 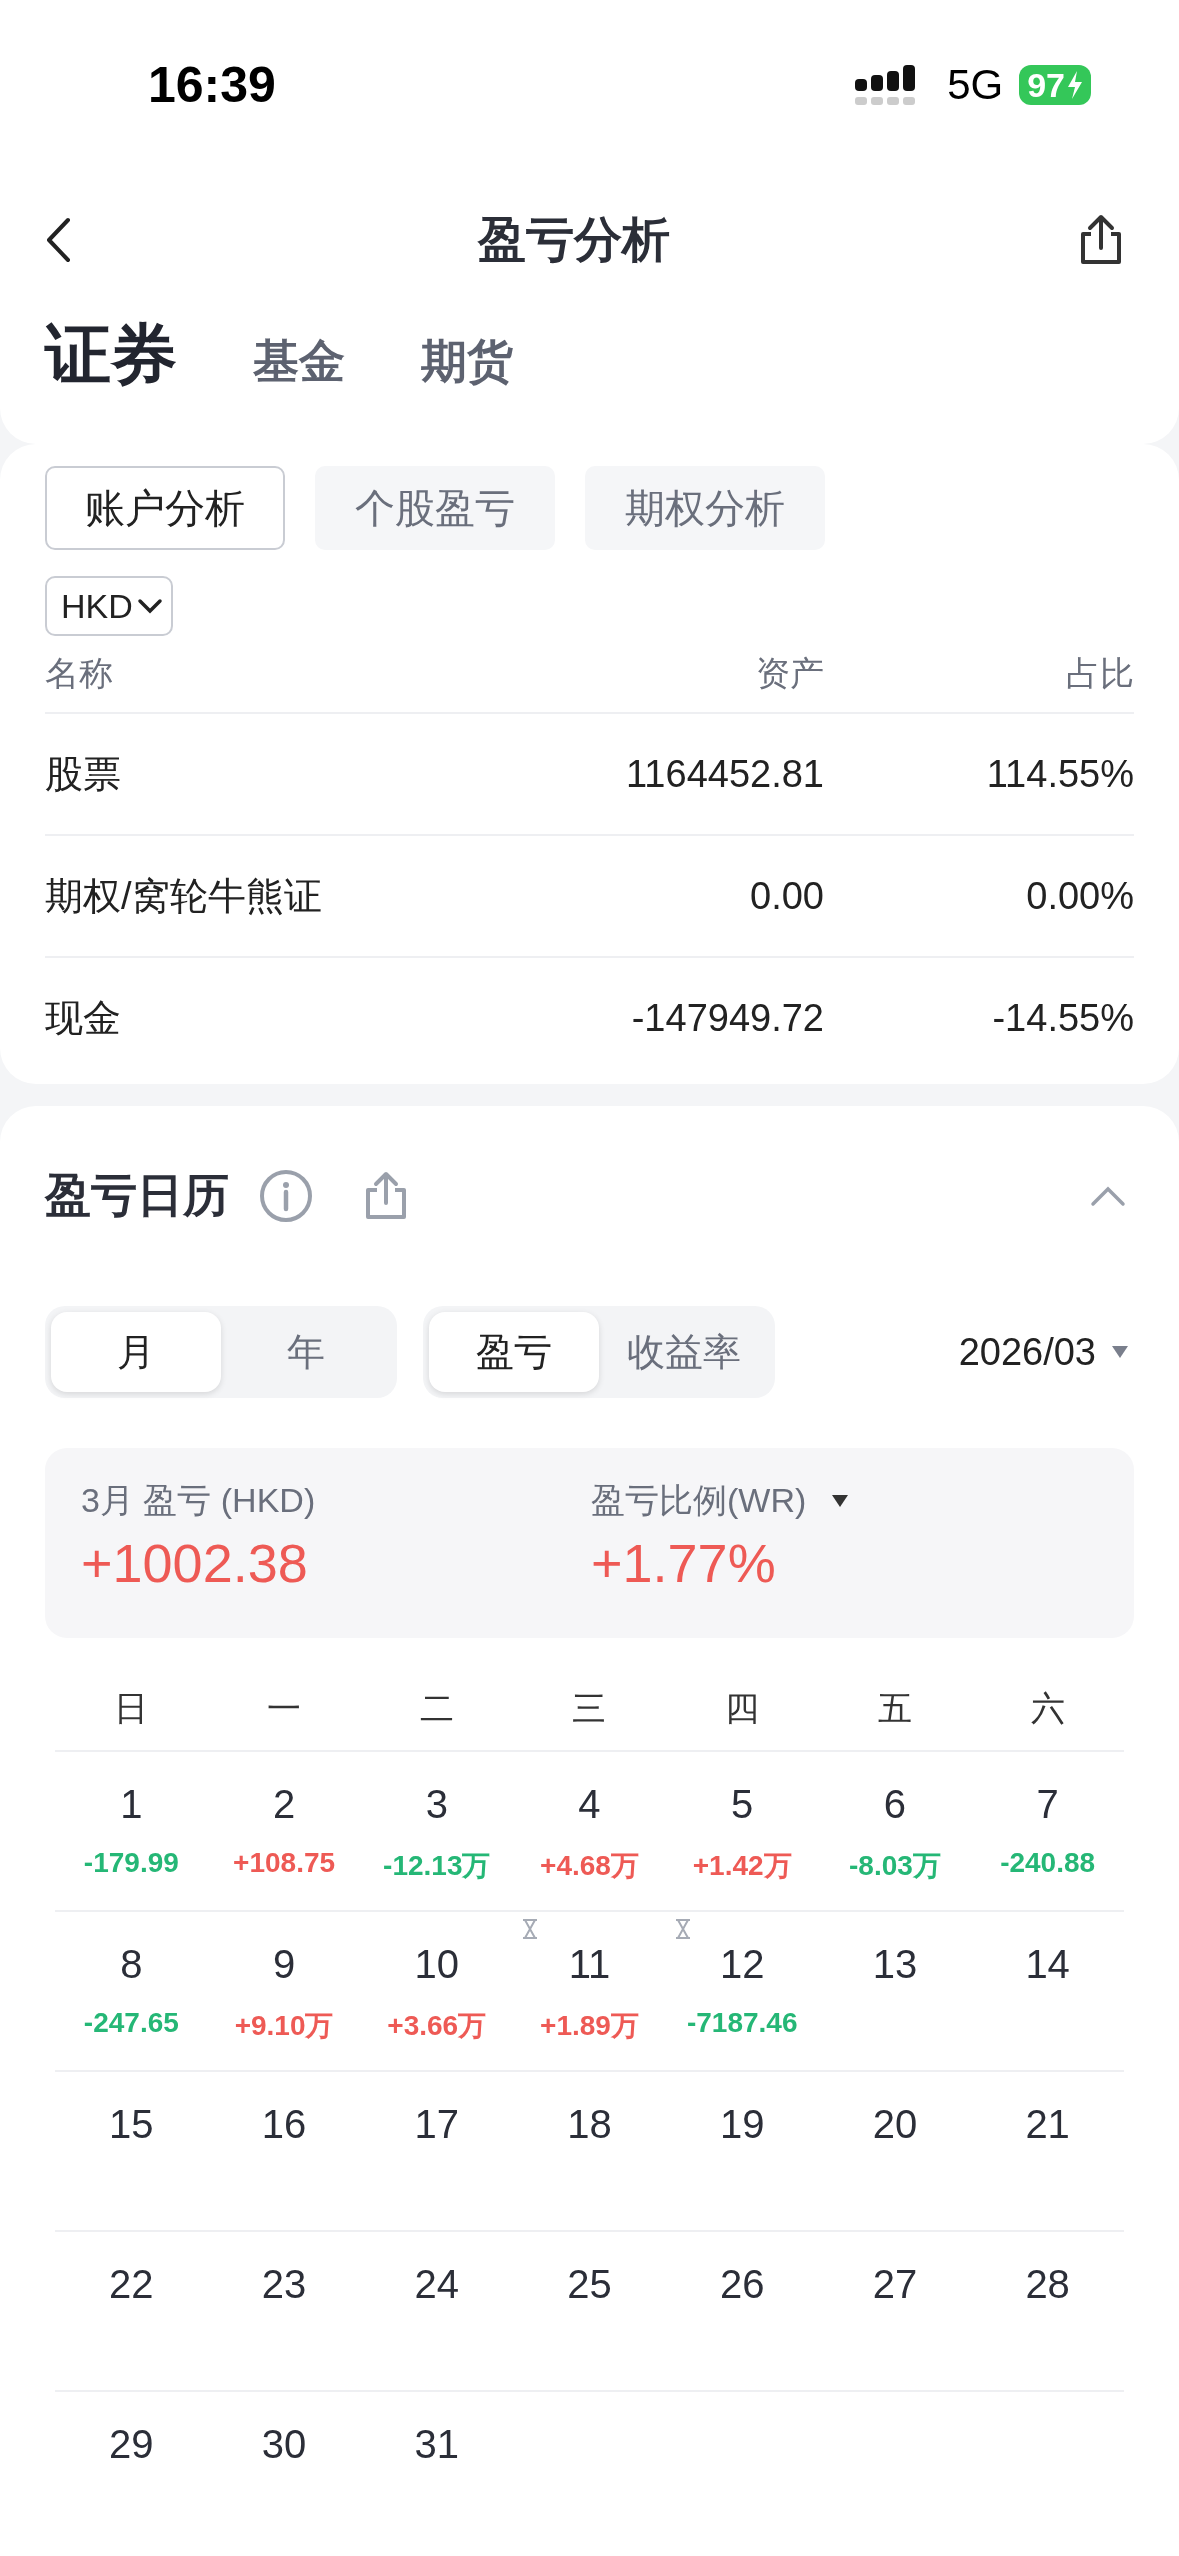 What do you see at coordinates (299, 362) in the screenshot?
I see `asset-tab: 基金` at bounding box center [299, 362].